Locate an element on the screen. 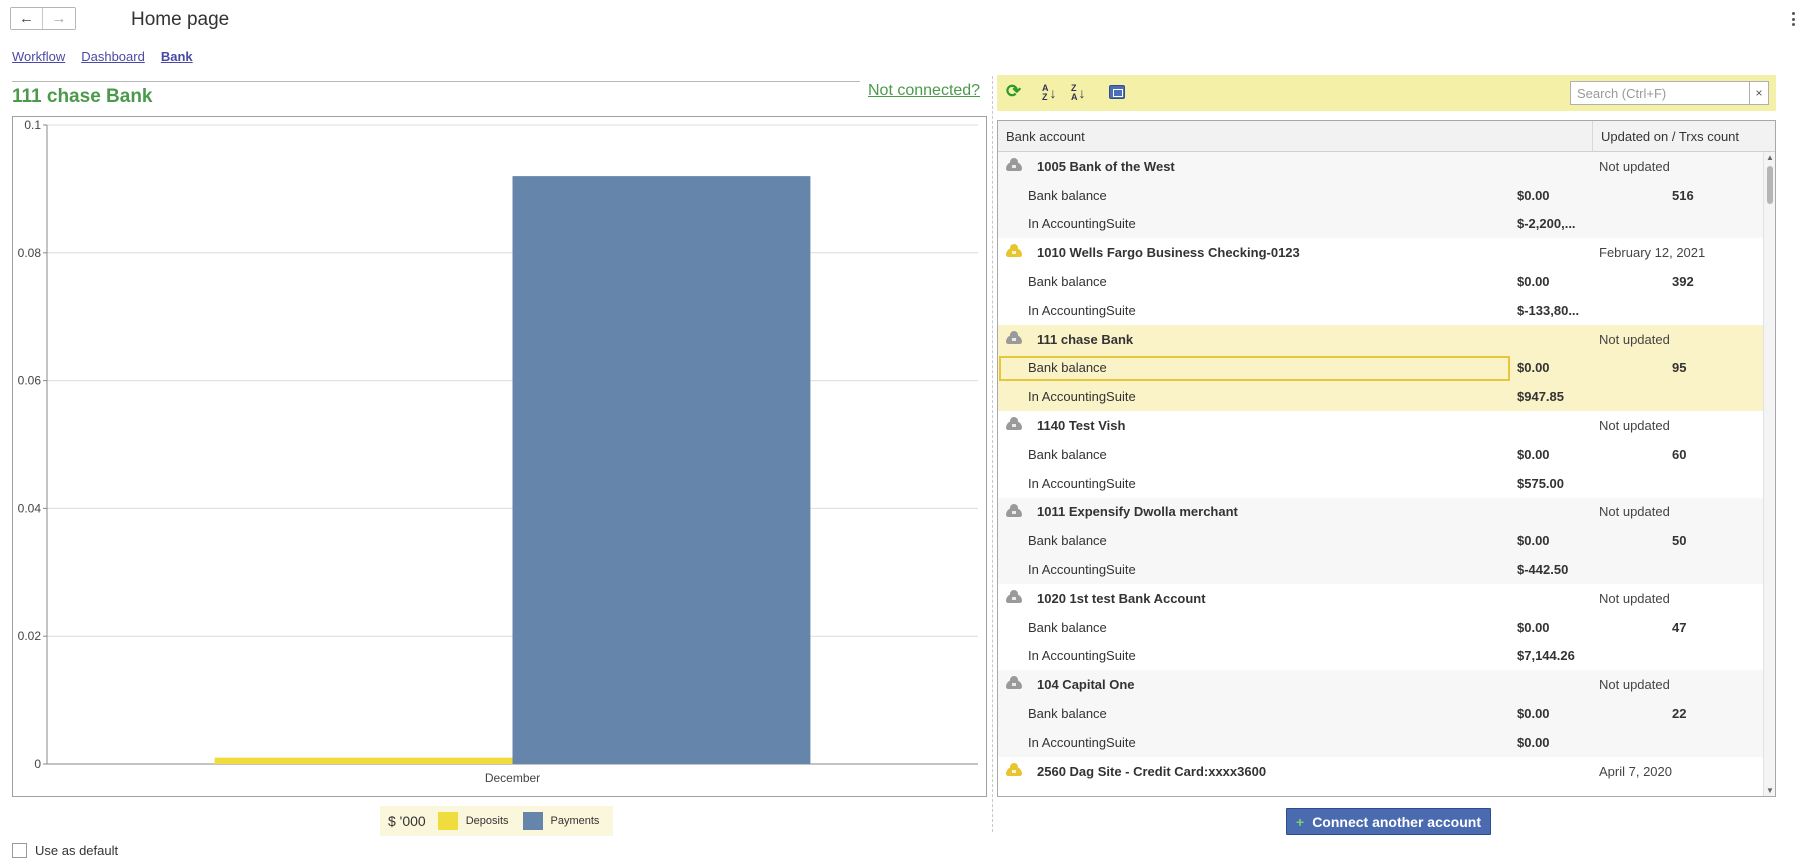 The height and width of the screenshot is (867, 1800). account-name: 111 chase Bank is located at coordinates (1085, 339).